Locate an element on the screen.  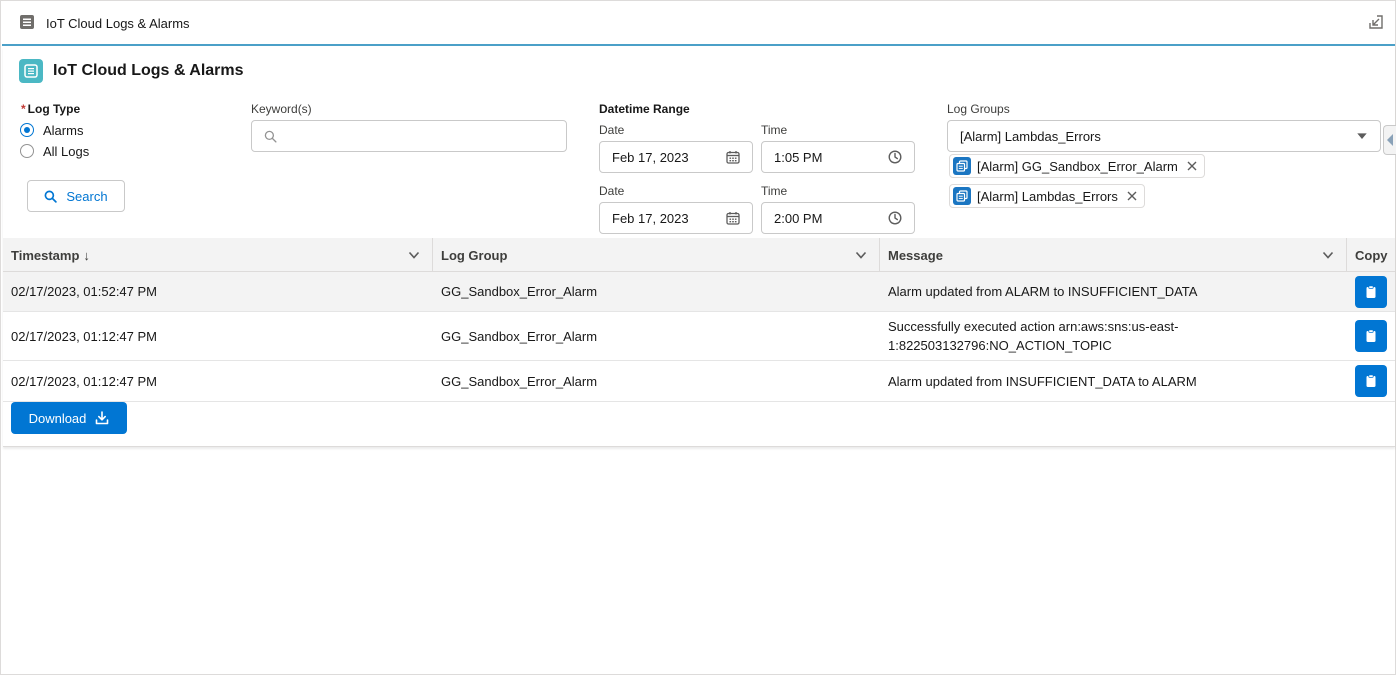
start-time-label: Time is located at coordinates (774, 130).